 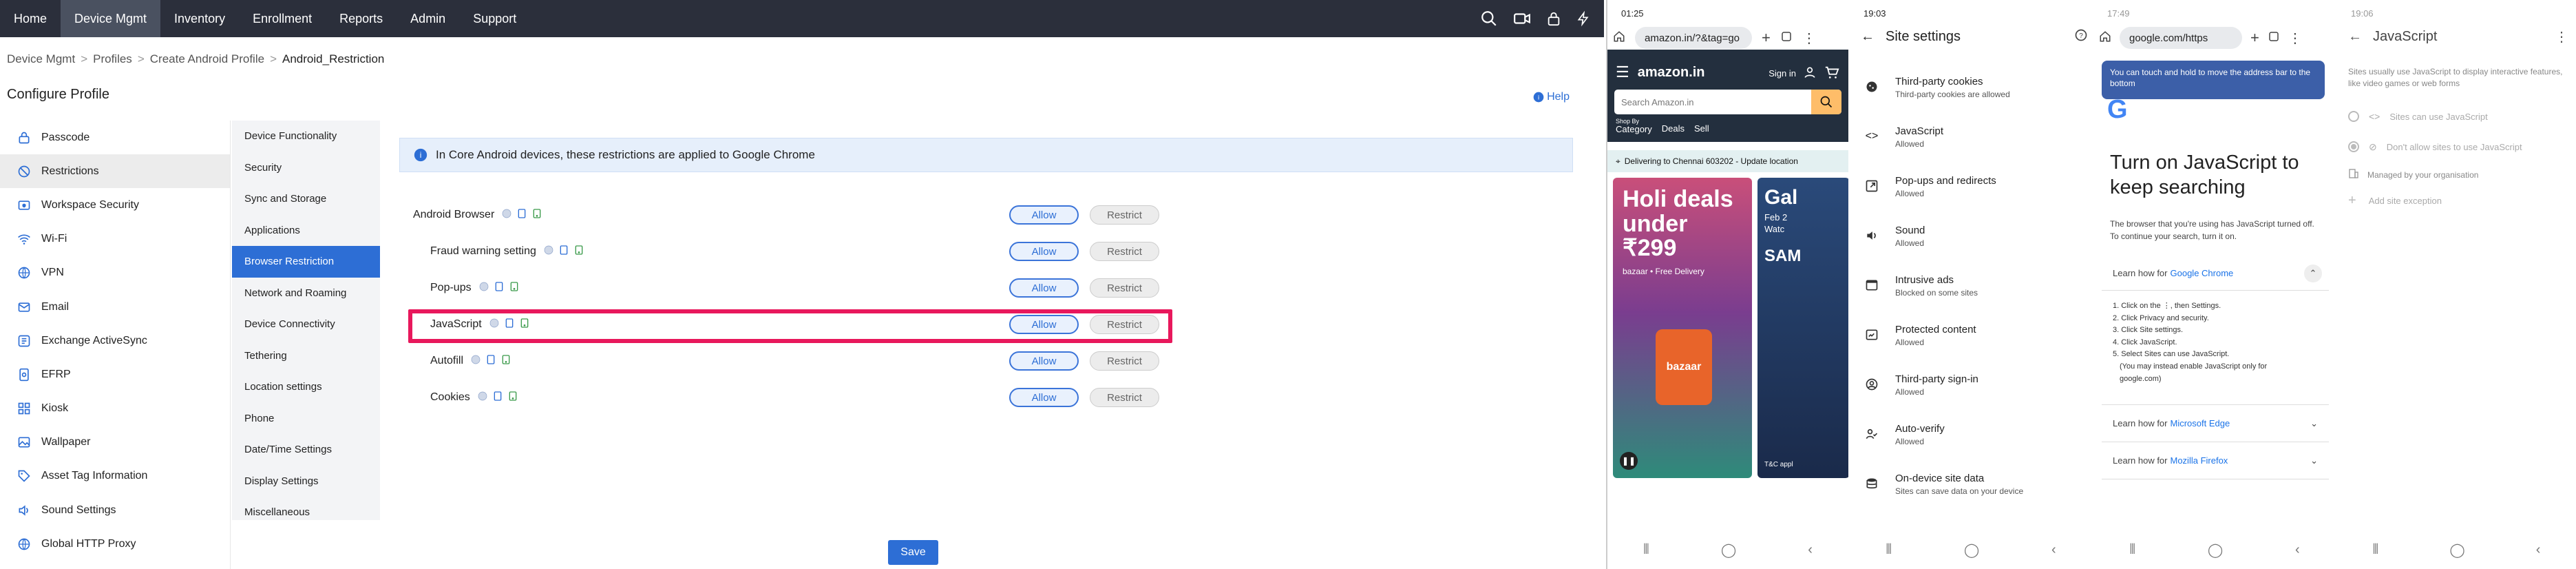 I want to click on profile-menu-global-http-proxy: Global HTTP Proxy, so click(x=115, y=544).